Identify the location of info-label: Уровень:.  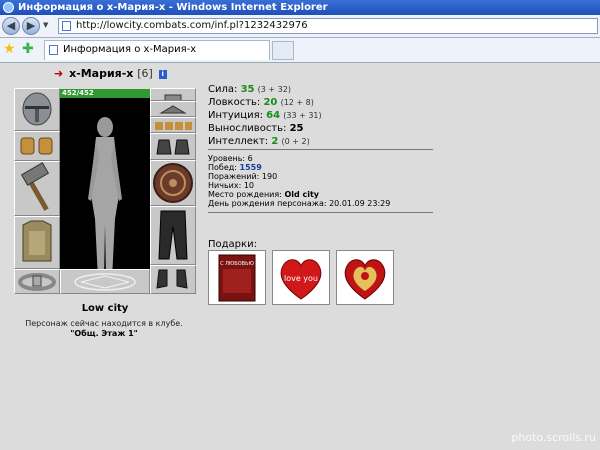
(227, 158).